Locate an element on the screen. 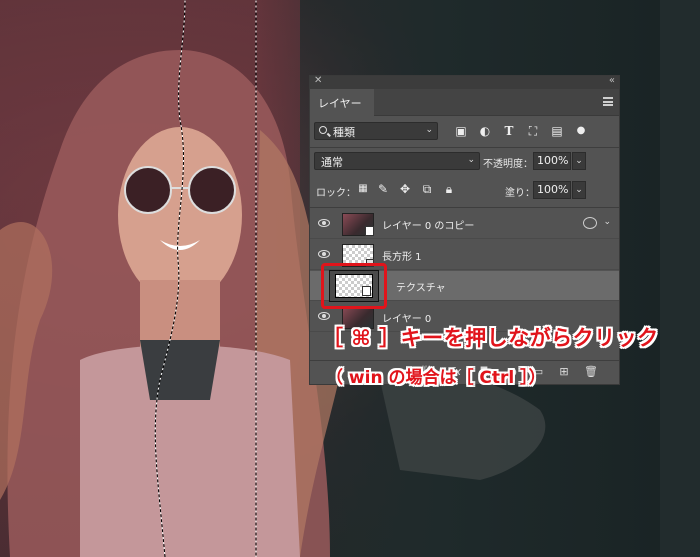 This screenshot has height=557, width=700. lock-artboard-icon: ⧉ is located at coordinates (427, 189).